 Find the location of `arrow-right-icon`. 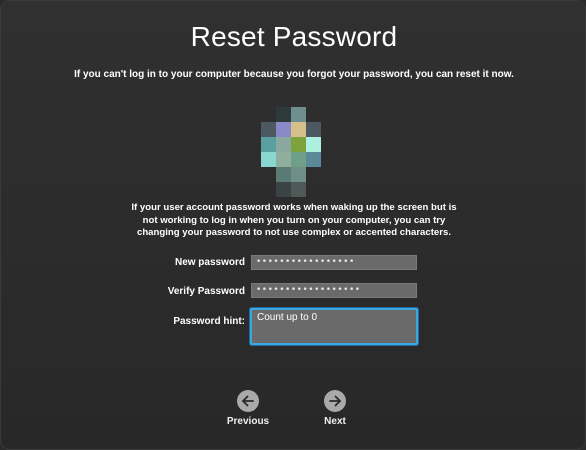

arrow-right-icon is located at coordinates (335, 401).